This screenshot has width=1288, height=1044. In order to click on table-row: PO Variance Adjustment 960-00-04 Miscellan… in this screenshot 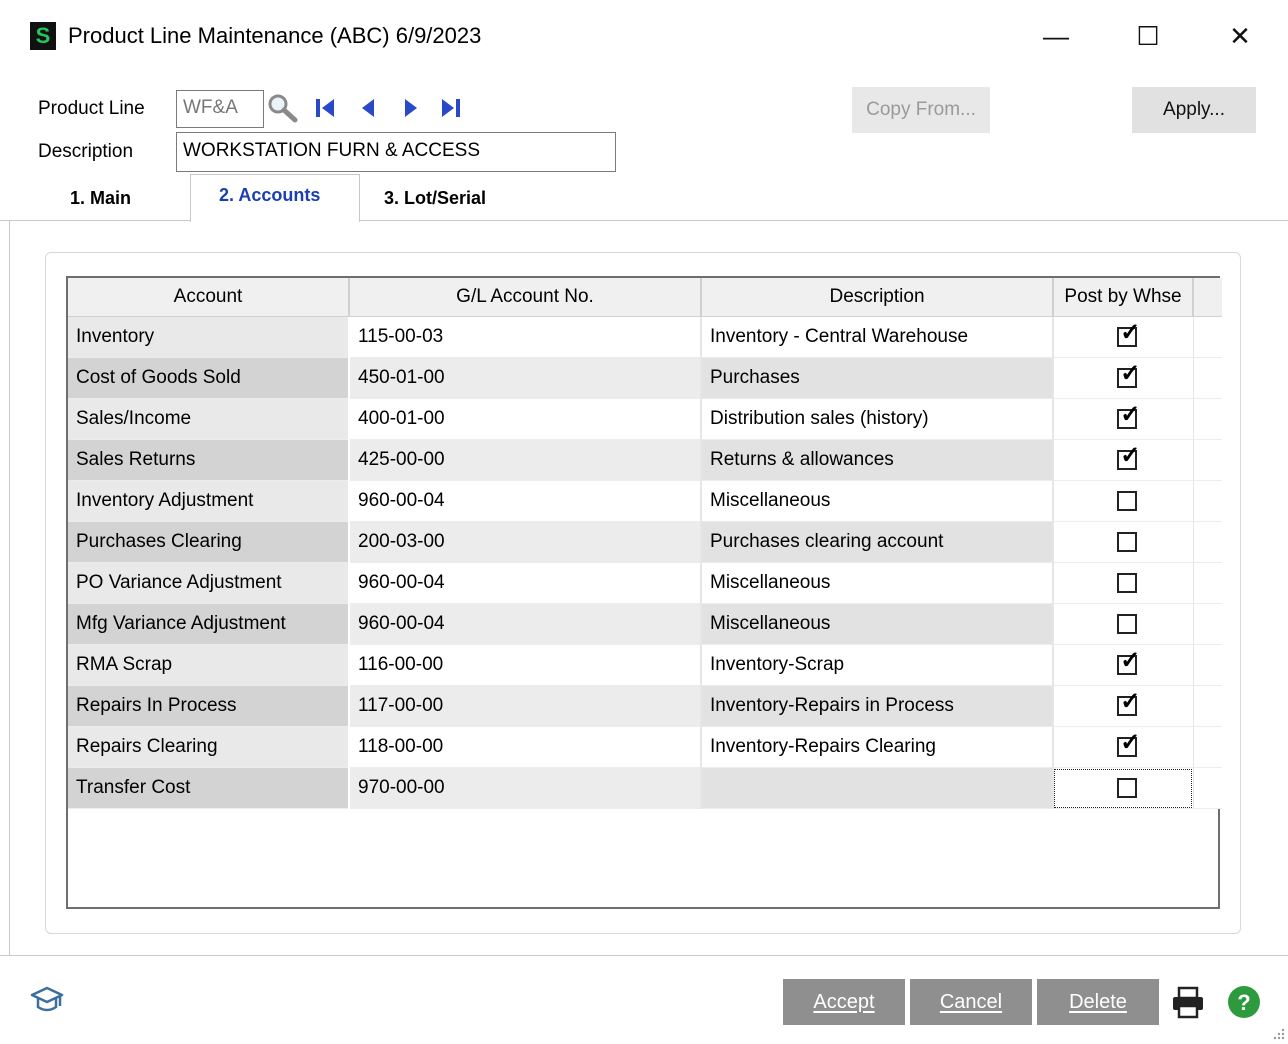, I will do `click(645, 583)`.